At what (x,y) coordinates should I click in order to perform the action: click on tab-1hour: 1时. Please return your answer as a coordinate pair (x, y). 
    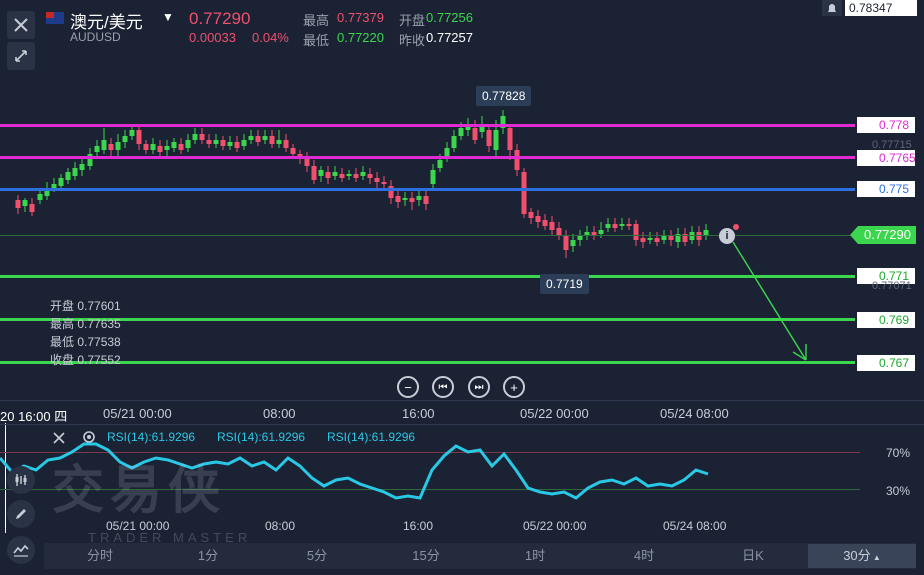
    Looking at the image, I should click on (535, 556).